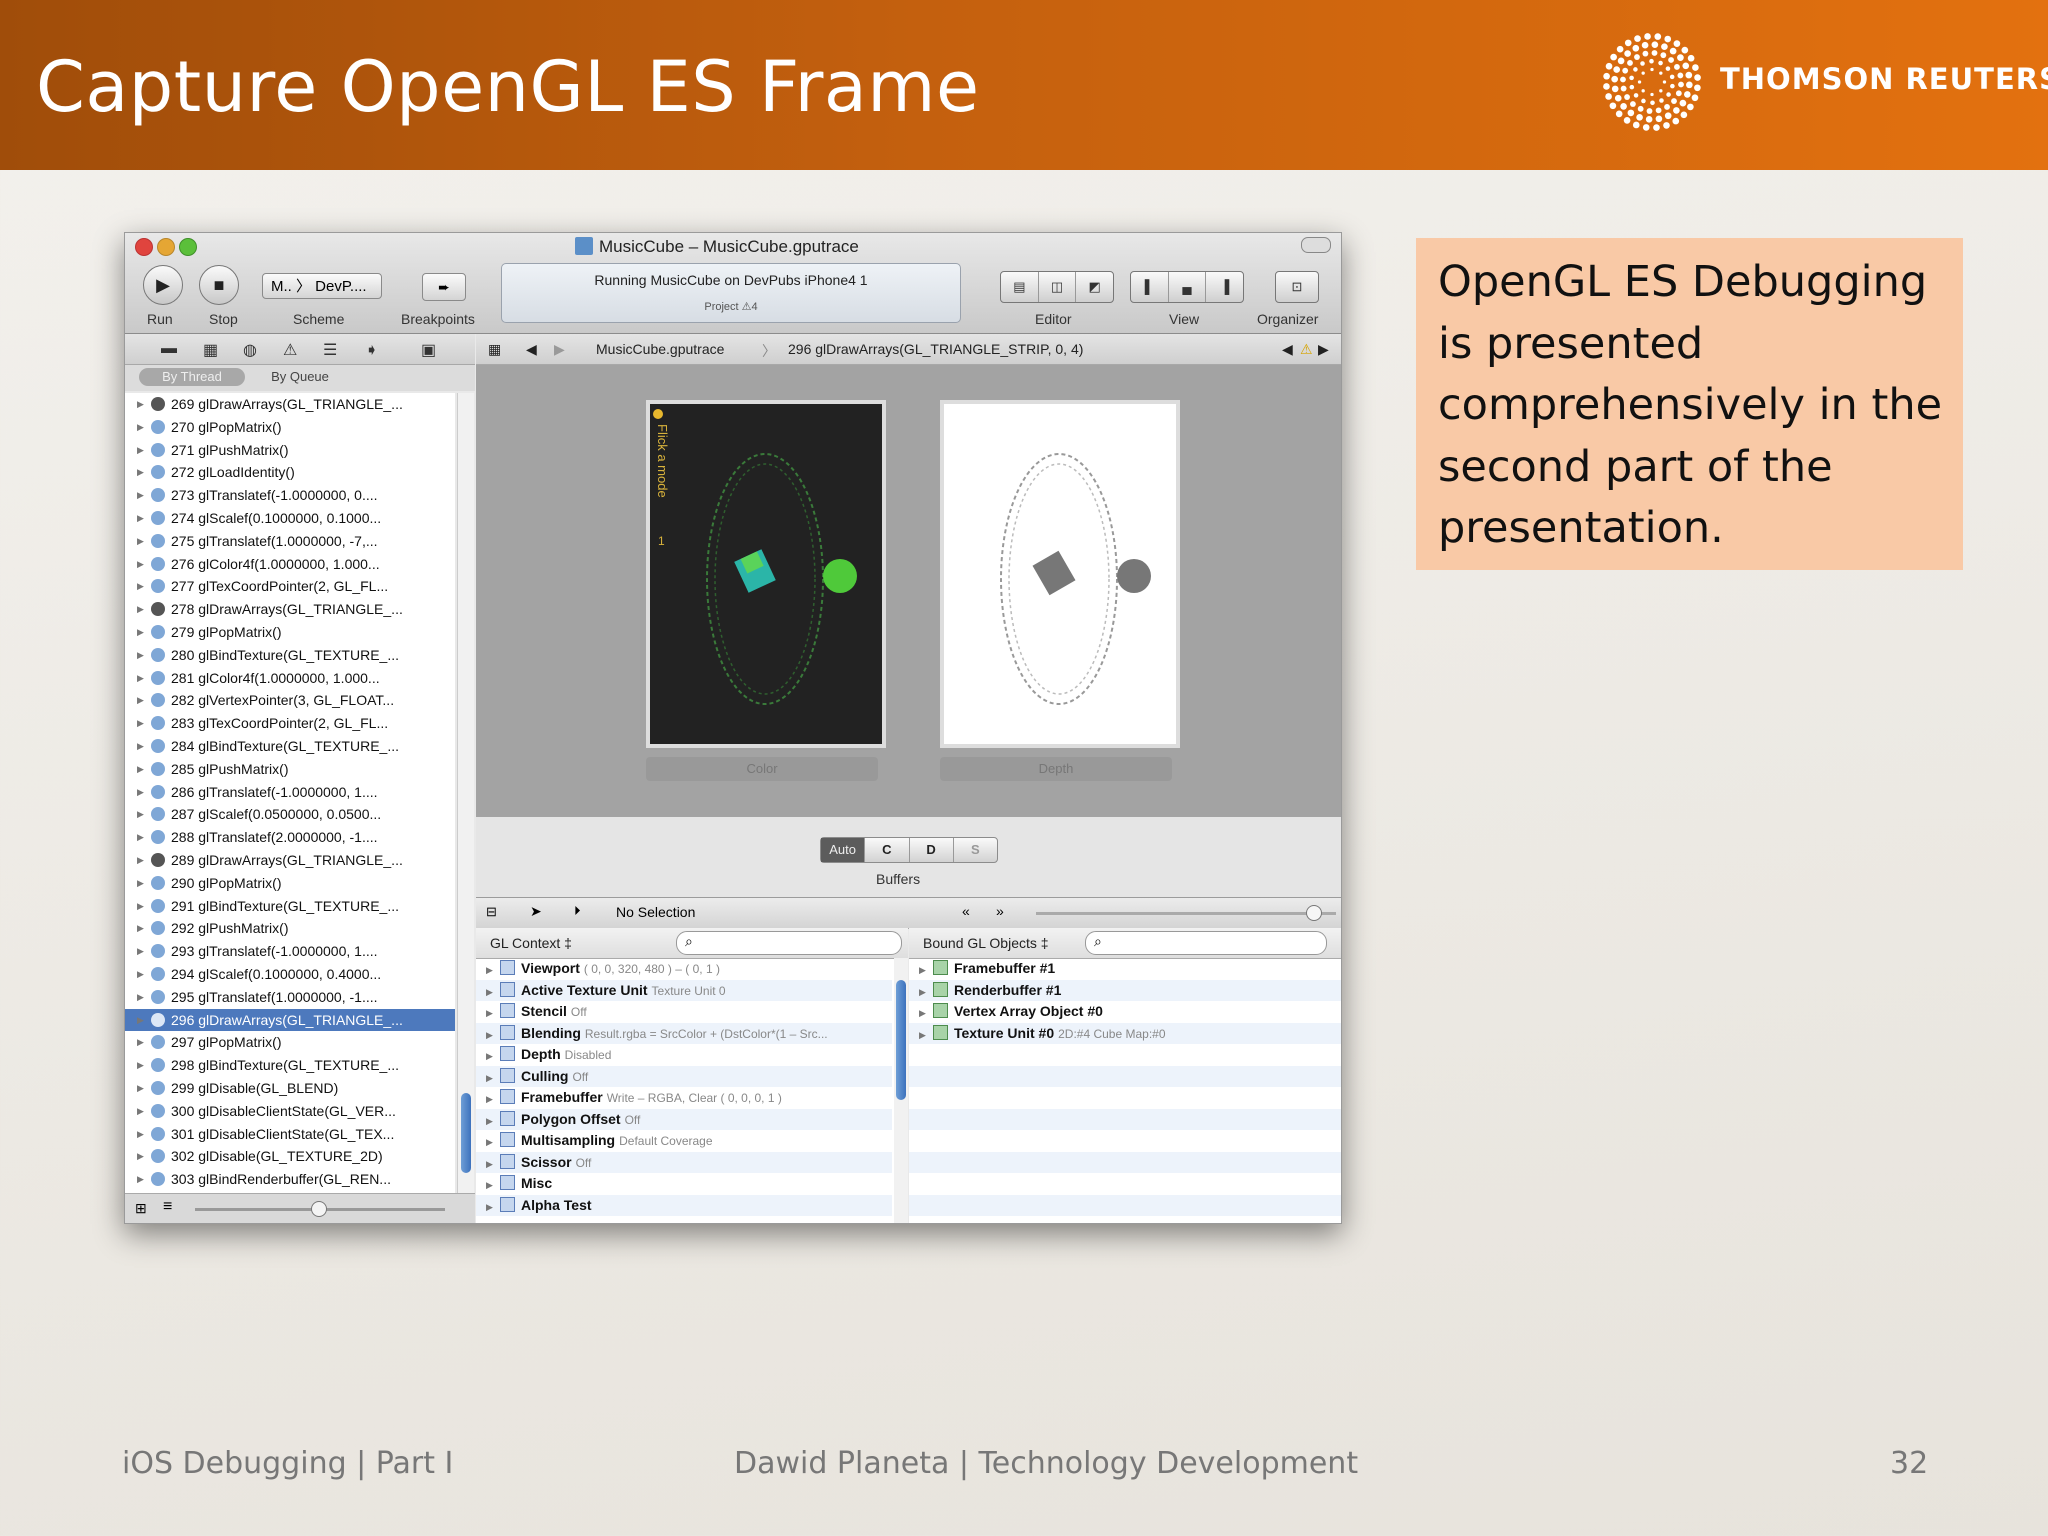 The width and height of the screenshot is (2048, 1536). I want to click on jump-file: MusicCube.gputrace, so click(660, 349).